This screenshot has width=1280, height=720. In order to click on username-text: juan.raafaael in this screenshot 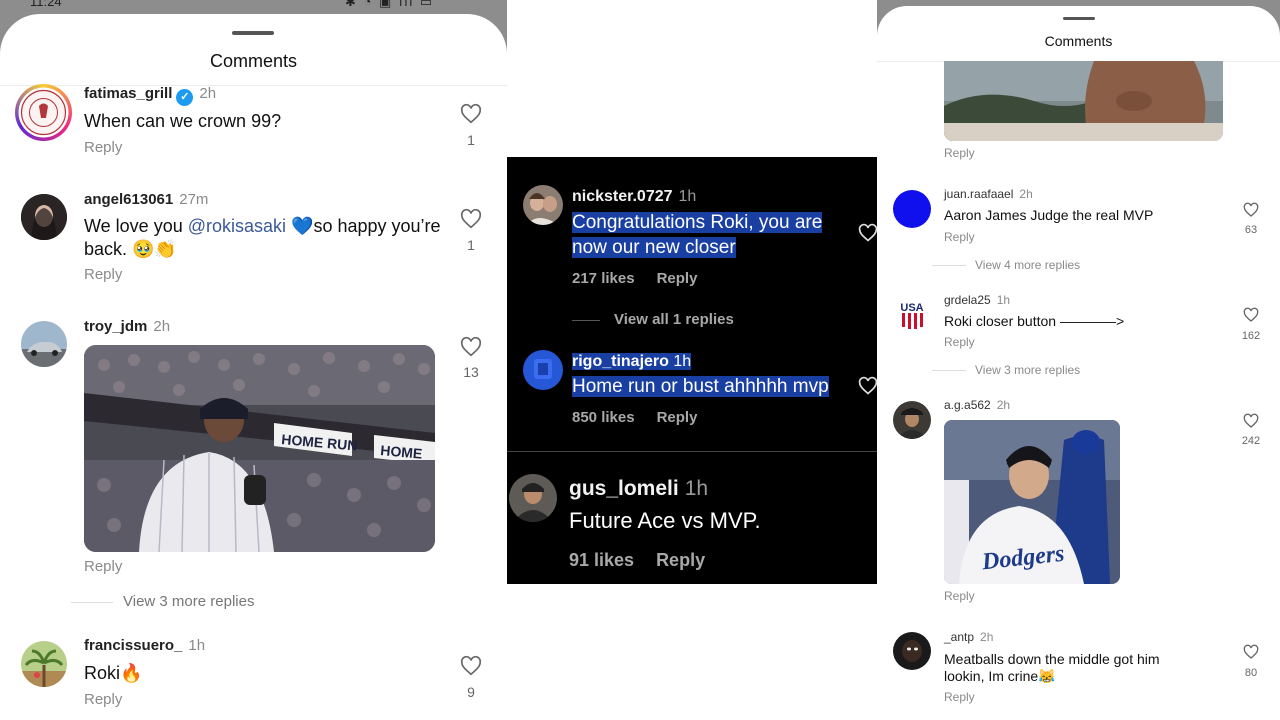, I will do `click(978, 194)`.